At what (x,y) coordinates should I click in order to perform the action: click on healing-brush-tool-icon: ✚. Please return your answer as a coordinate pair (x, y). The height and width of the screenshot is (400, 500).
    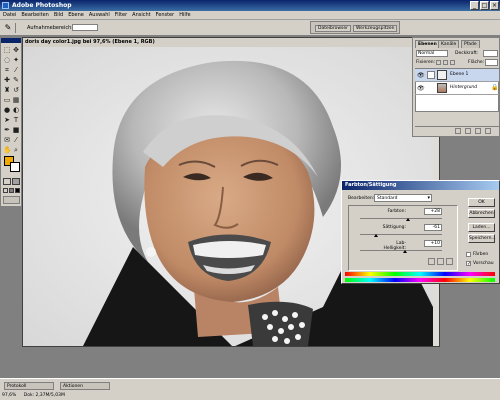
    Looking at the image, I should click on (7, 80).